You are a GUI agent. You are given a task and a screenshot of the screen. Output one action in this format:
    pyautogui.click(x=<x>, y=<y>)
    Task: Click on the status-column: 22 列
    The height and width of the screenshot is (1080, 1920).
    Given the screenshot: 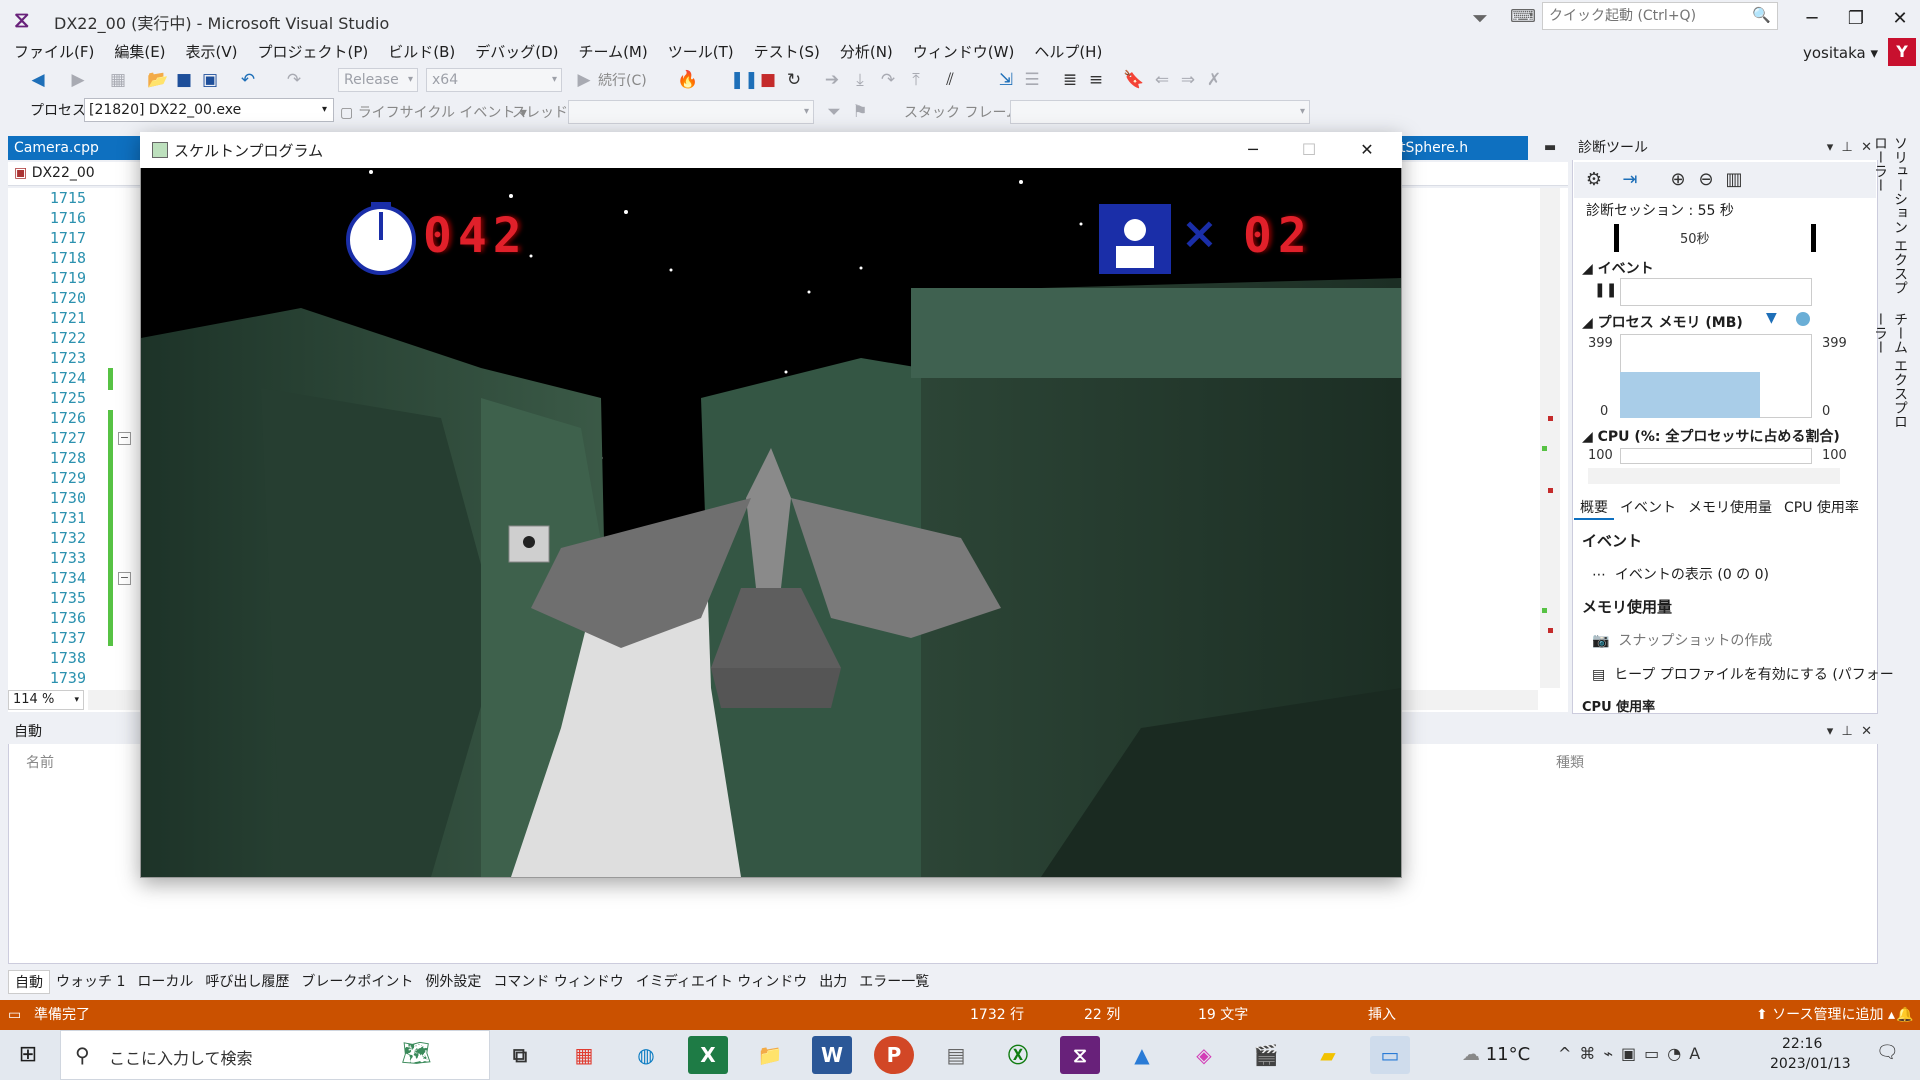 What is the action you would take?
    pyautogui.click(x=1102, y=1015)
    